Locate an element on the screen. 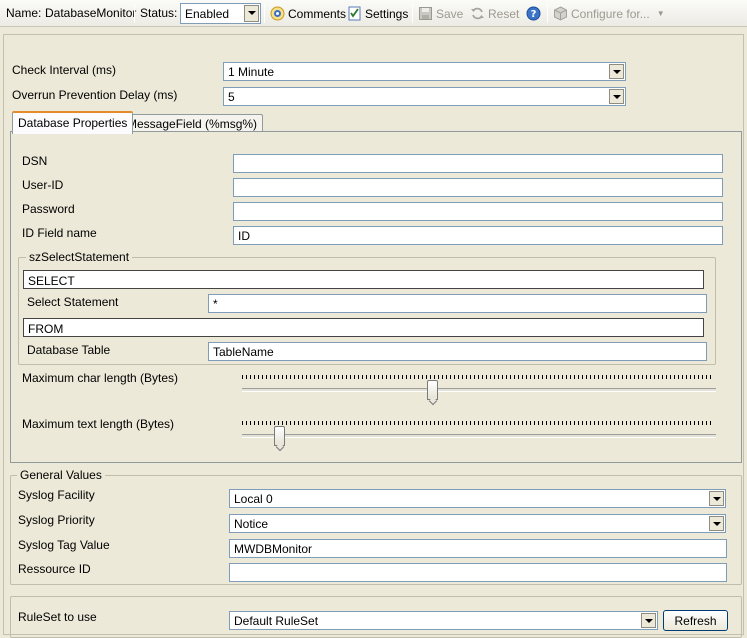  general-values-title: General Values is located at coordinates (61, 475).